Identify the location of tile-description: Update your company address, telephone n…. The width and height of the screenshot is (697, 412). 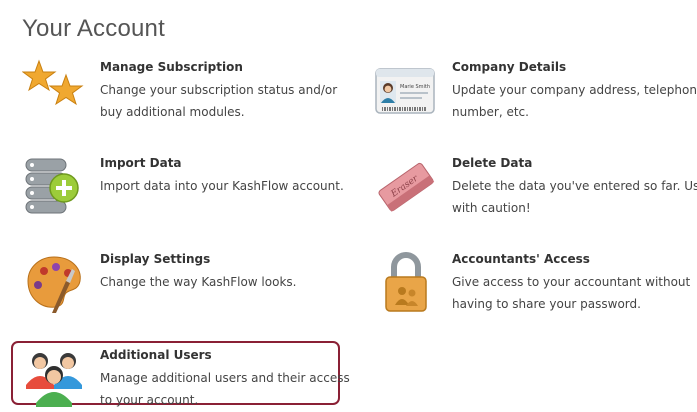
(574, 101).